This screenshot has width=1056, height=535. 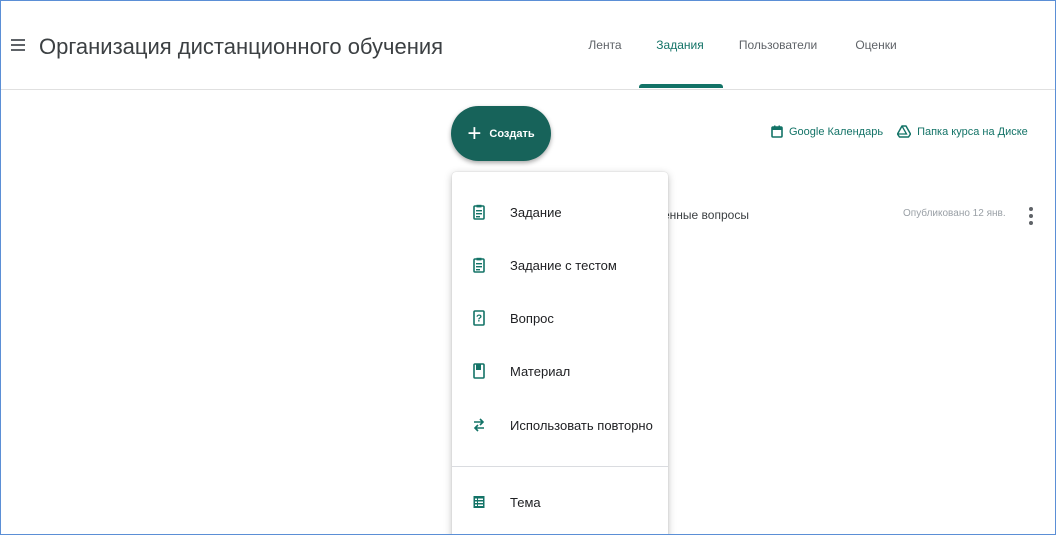 I want to click on course-drive-folder-link: Папка курса на Диске, so click(x=962, y=131).